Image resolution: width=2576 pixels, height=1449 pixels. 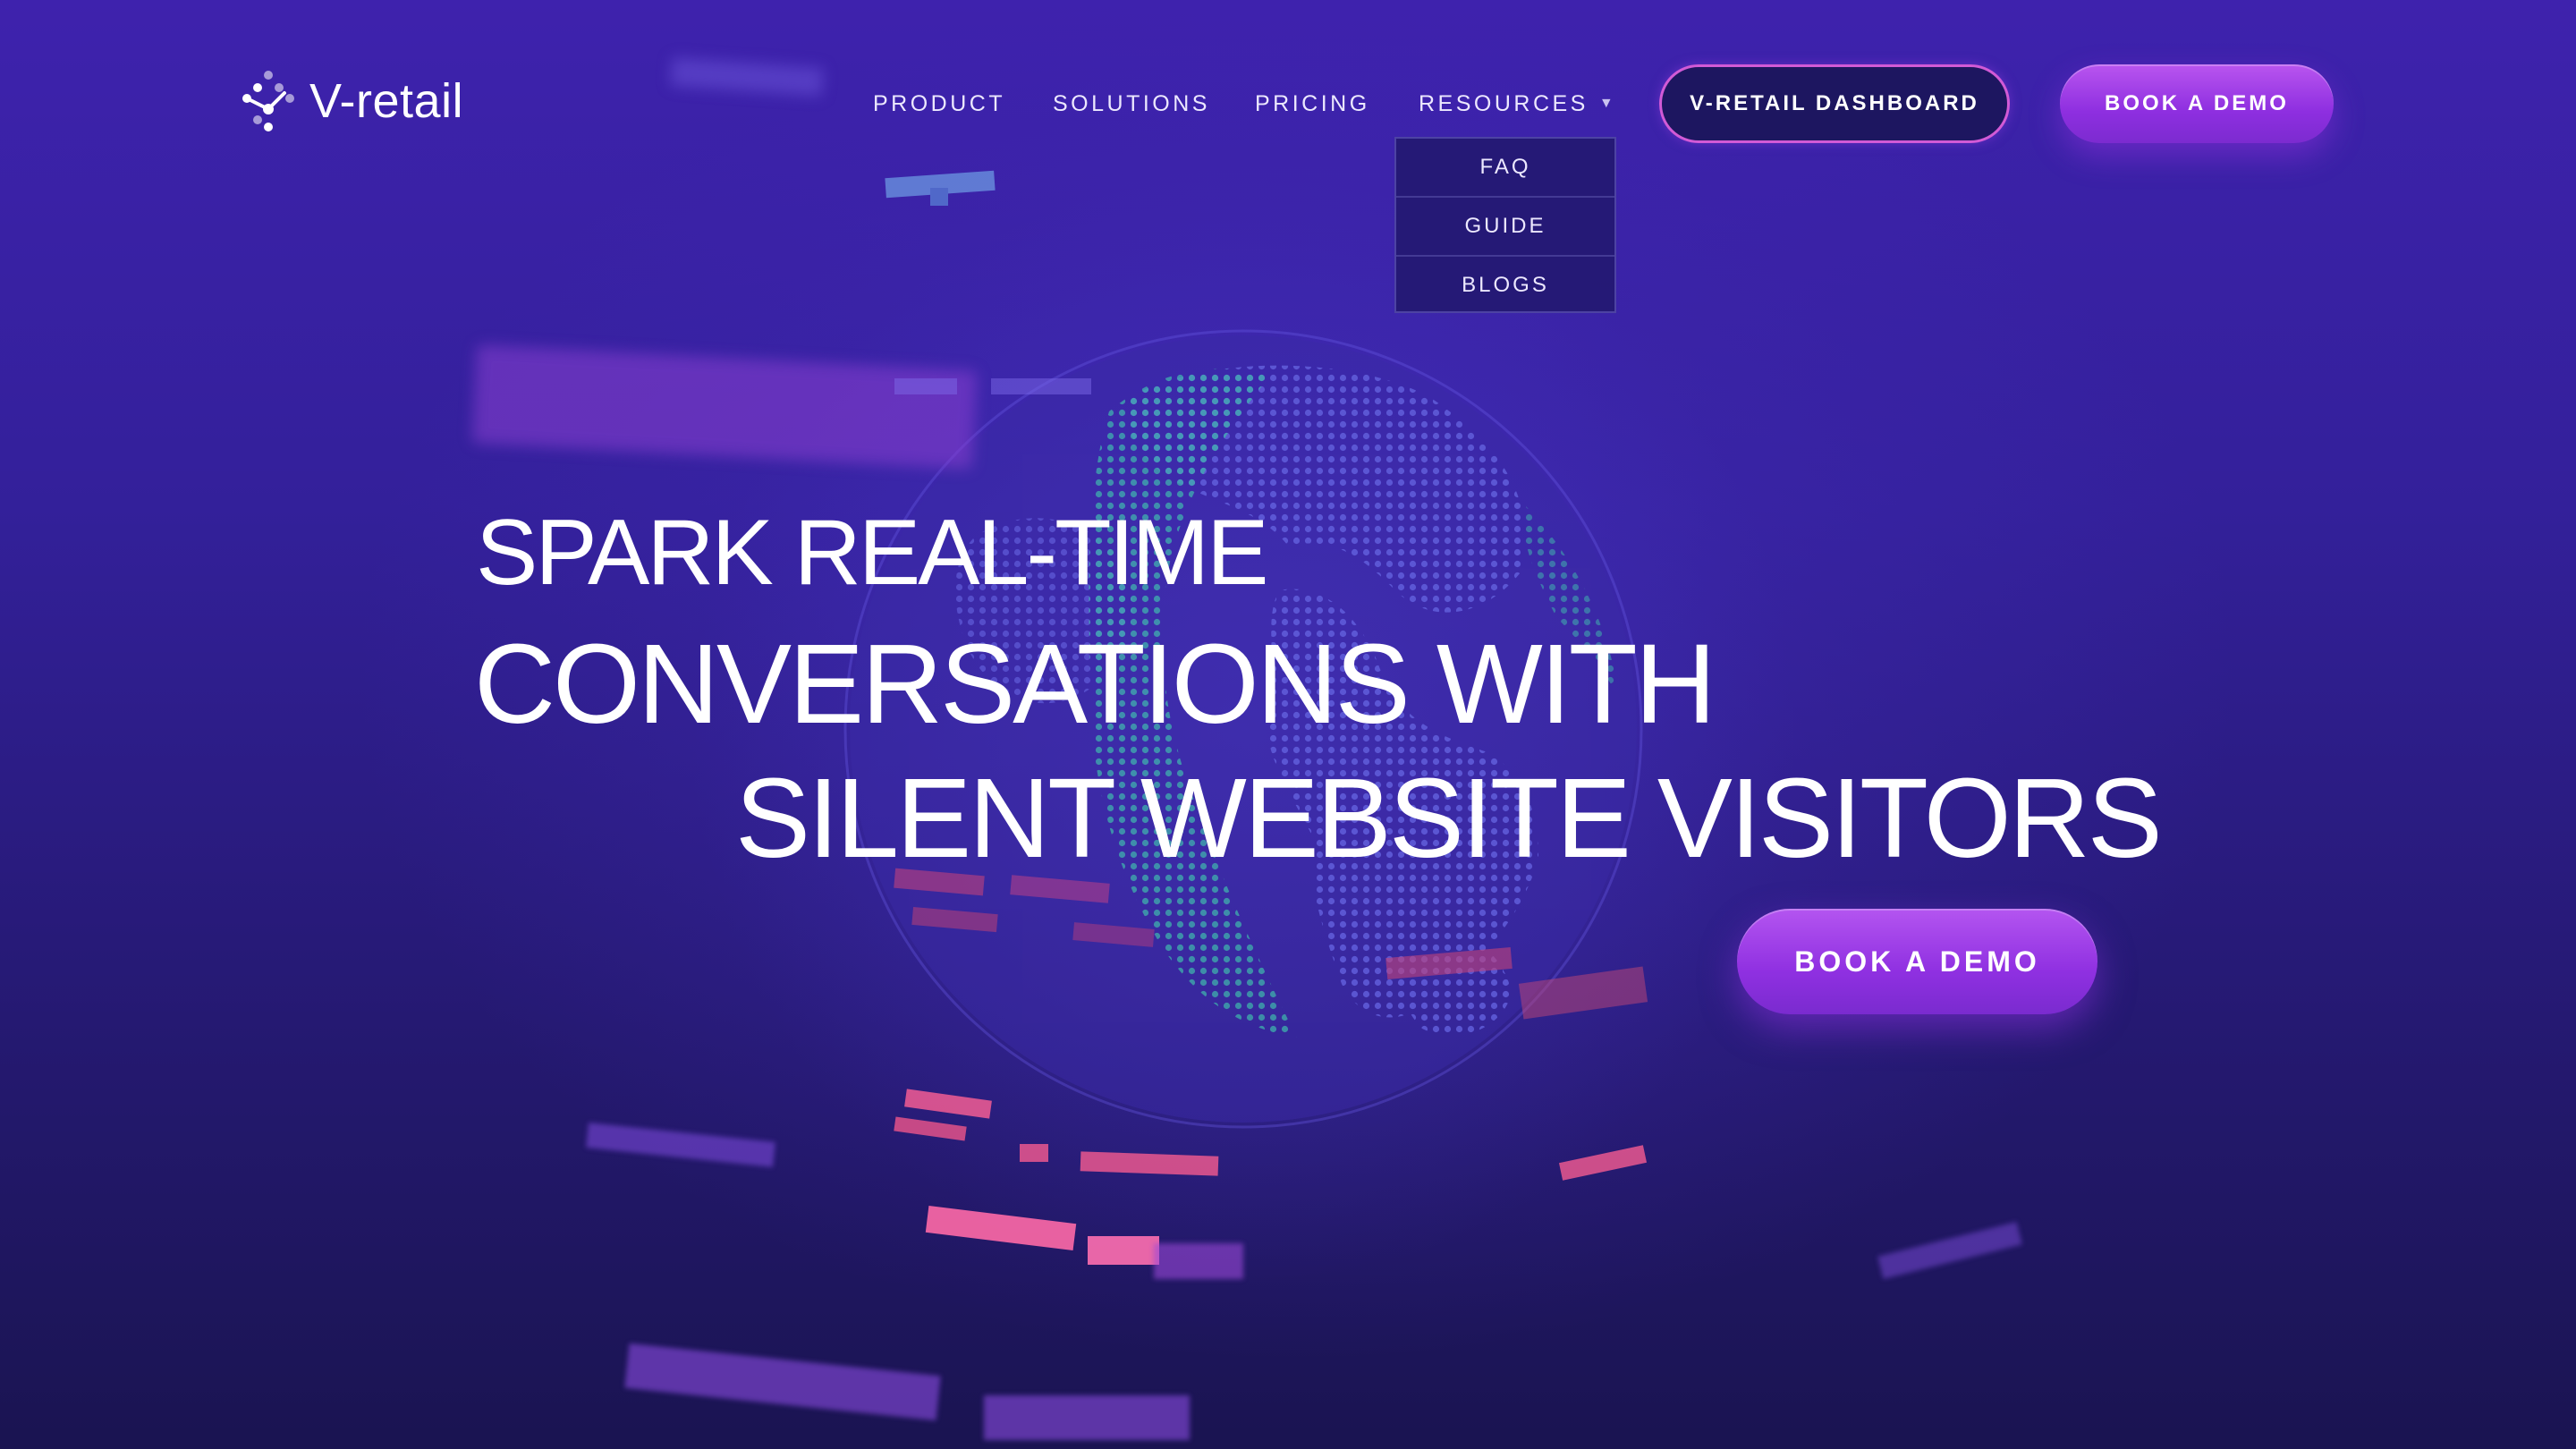 I want to click on resources-dropdown: FAQ GUIDE BLOGS, so click(x=1505, y=225).